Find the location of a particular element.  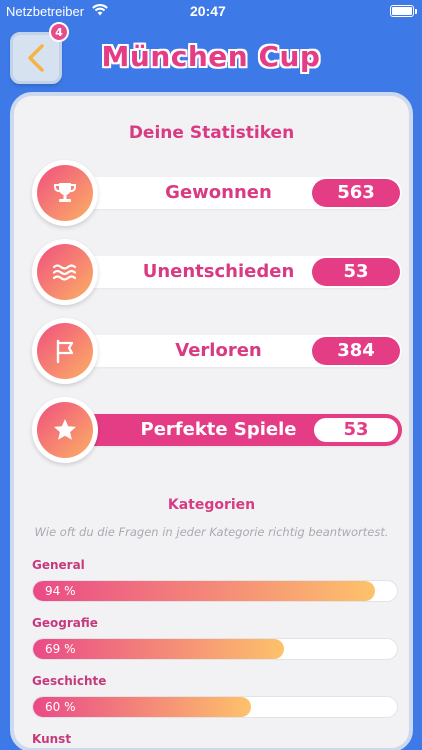

category-row-kunst: Kunst is located at coordinates (215, 741).